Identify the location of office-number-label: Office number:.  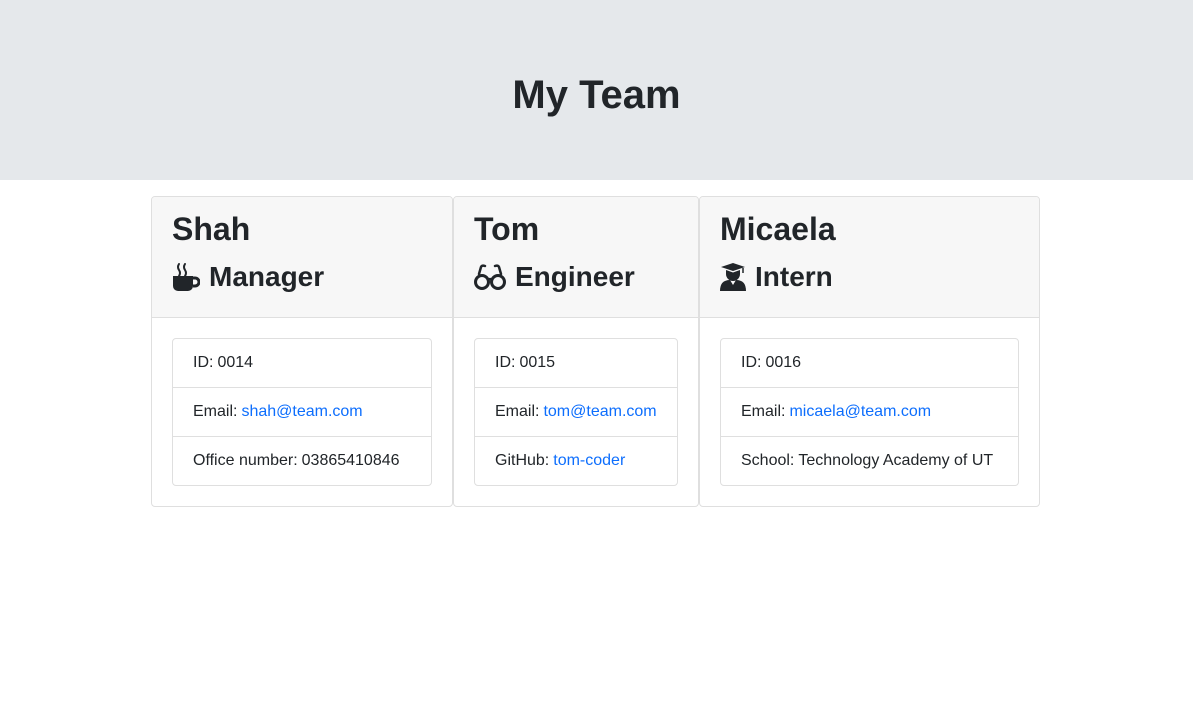
(245, 460).